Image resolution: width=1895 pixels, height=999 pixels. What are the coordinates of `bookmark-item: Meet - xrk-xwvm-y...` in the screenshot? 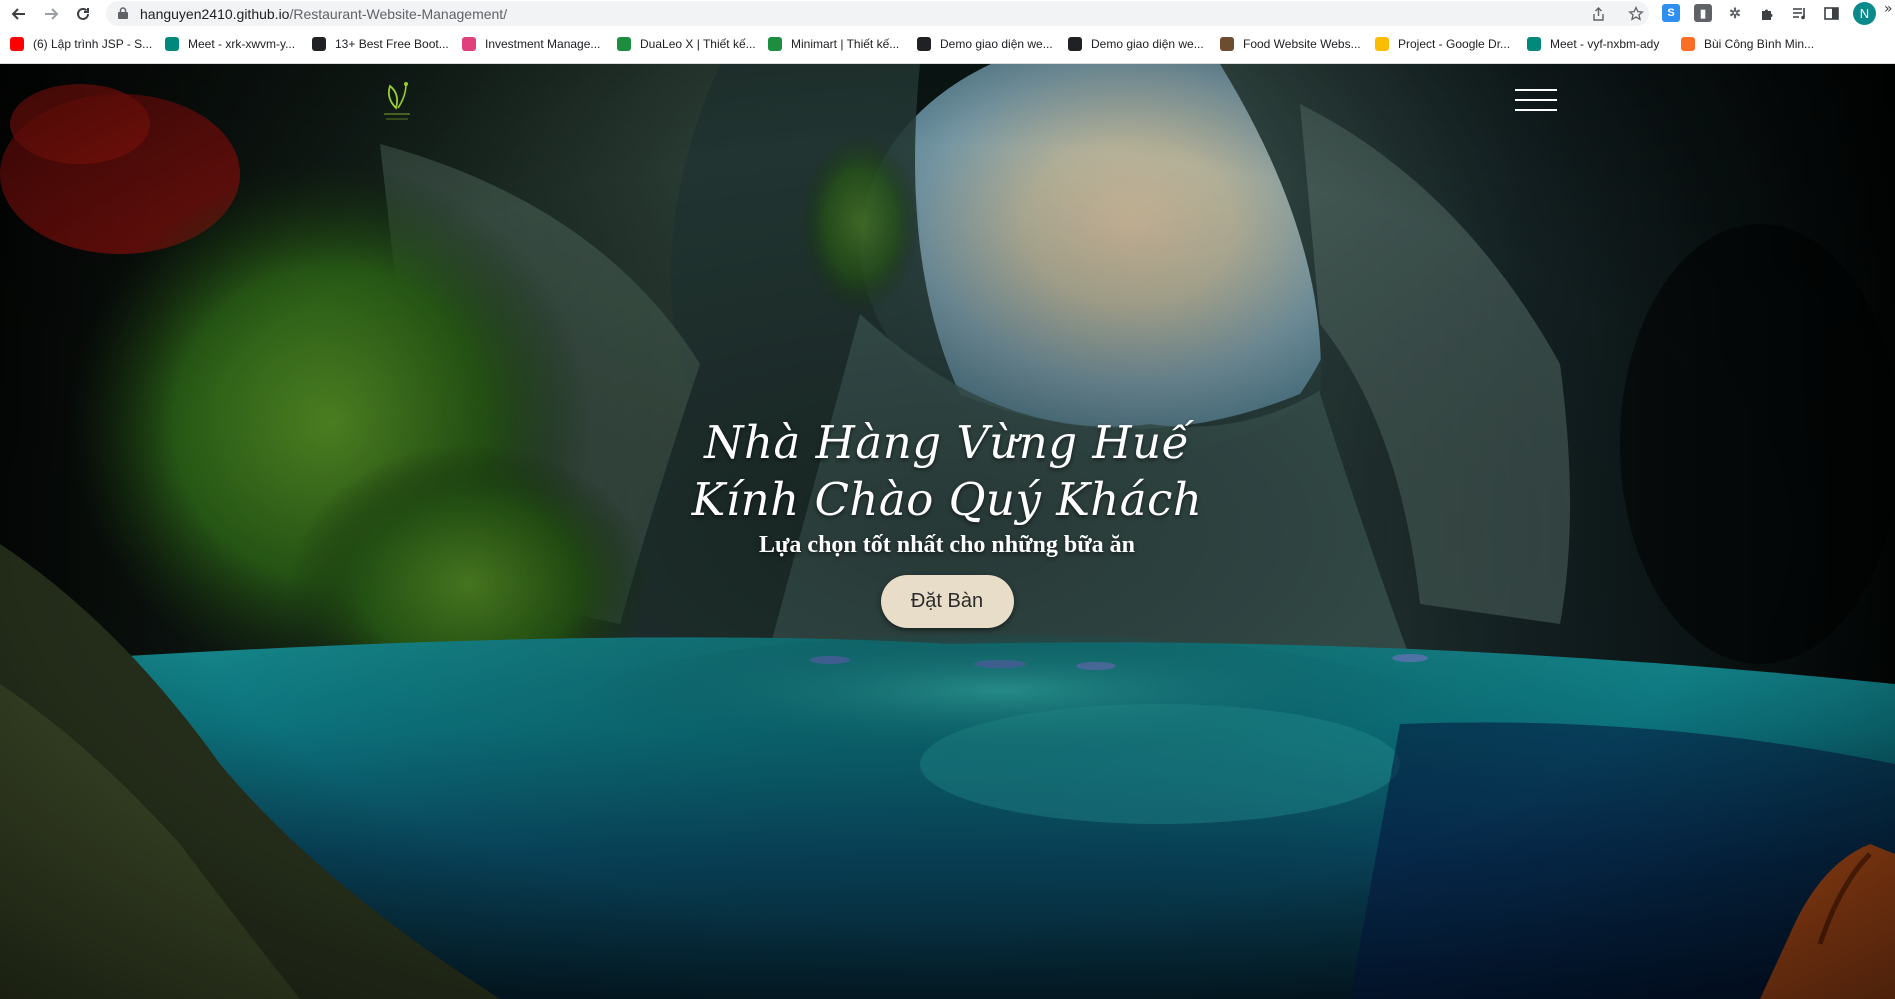 It's located at (230, 44).